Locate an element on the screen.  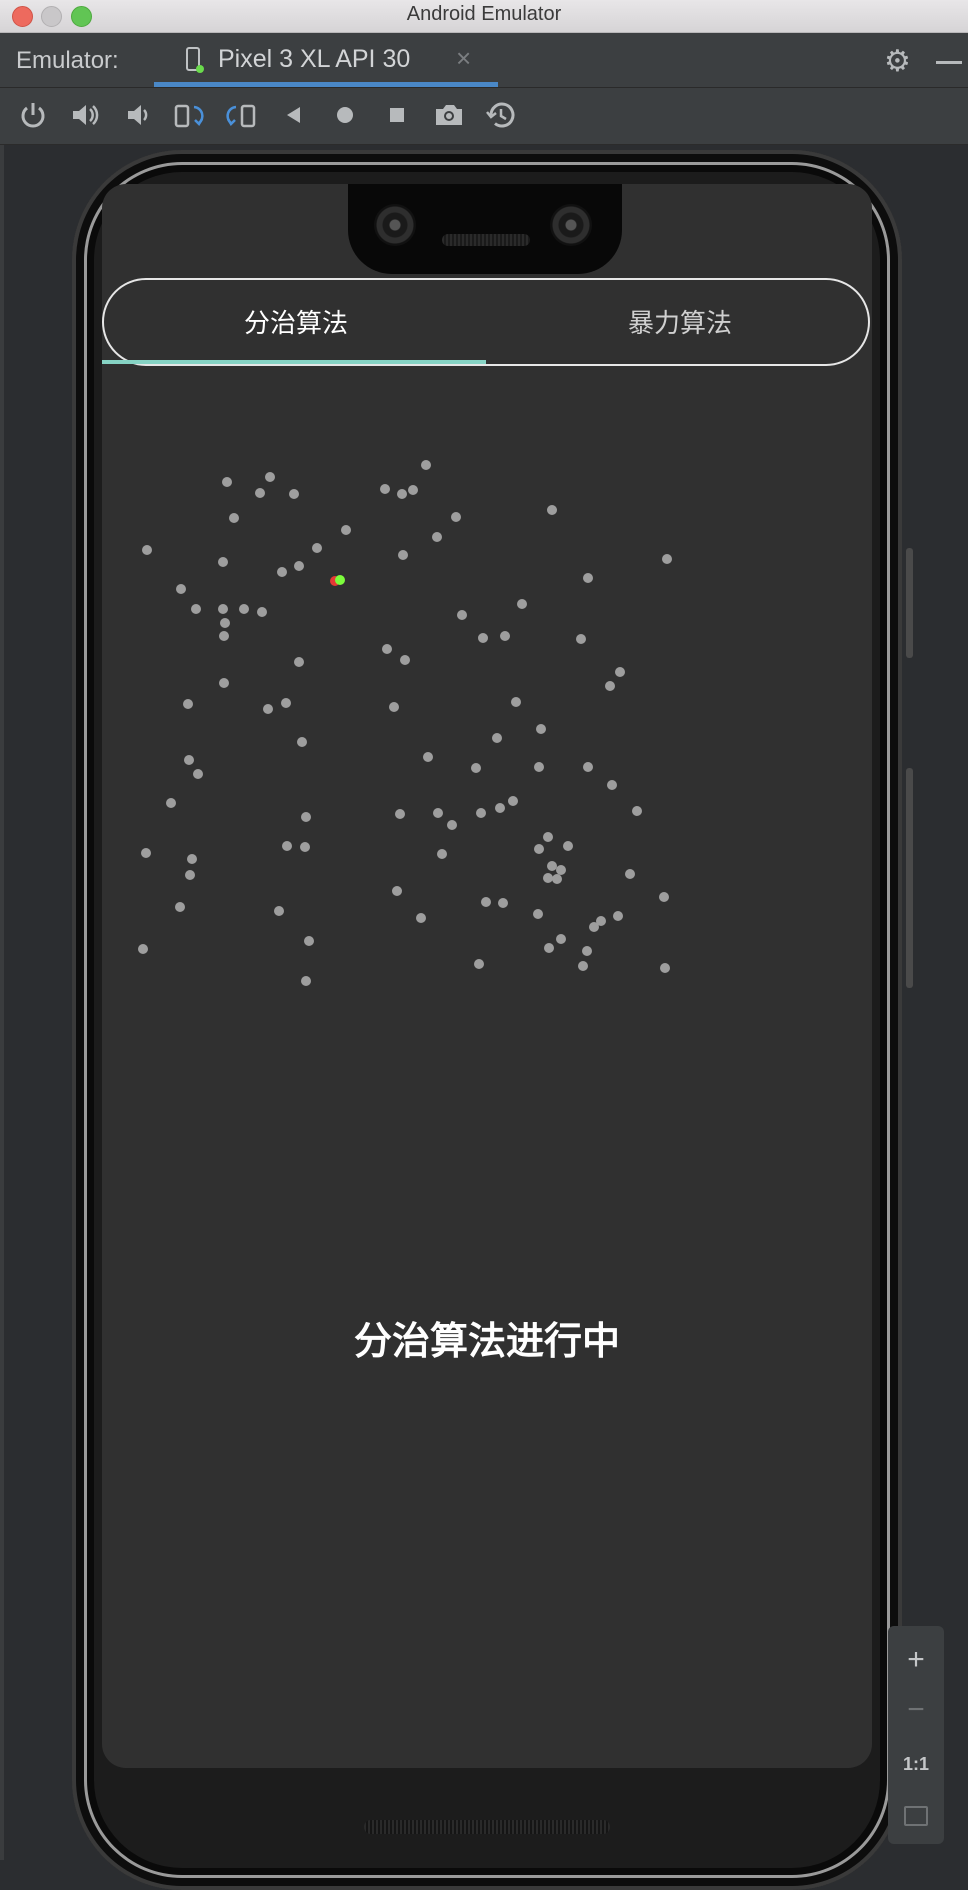
rotate-left-icon is located at coordinates (189, 115).